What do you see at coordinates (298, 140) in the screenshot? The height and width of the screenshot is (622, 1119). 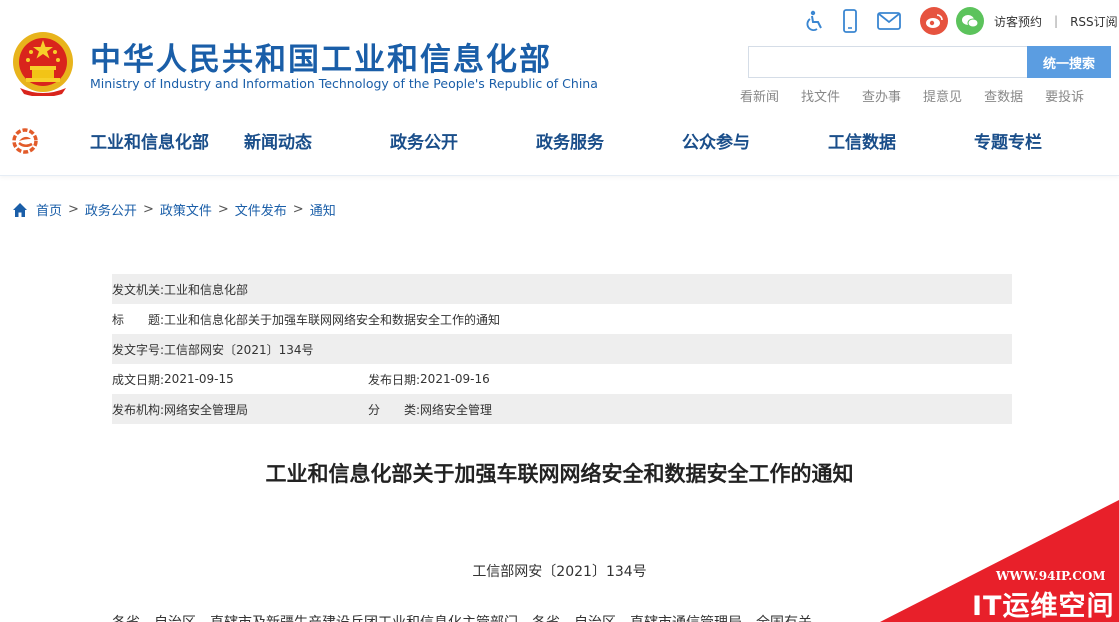 I see `nav-item-news: 新闻动态` at bounding box center [298, 140].